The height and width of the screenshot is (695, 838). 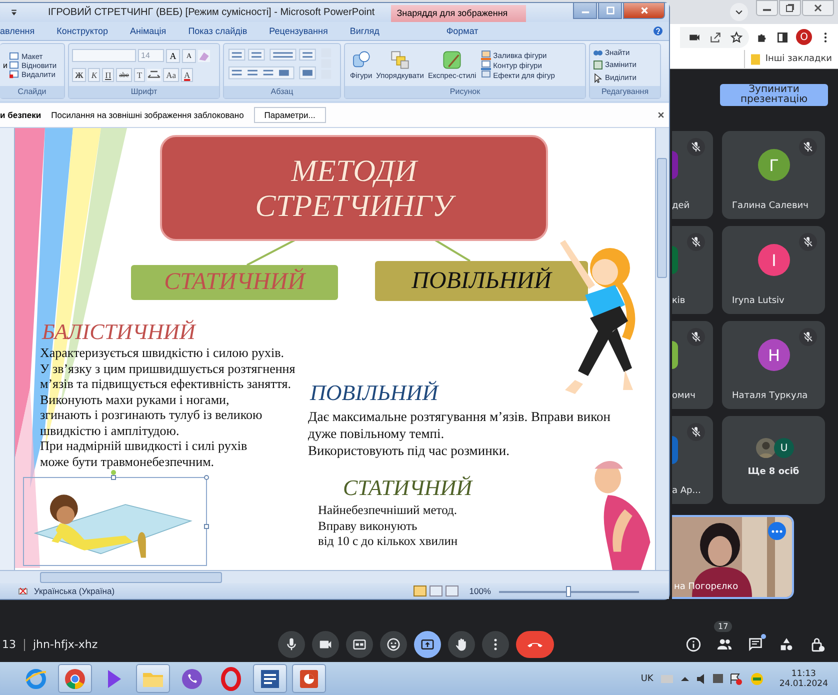 I want to click on microphone-button, so click(x=291, y=644).